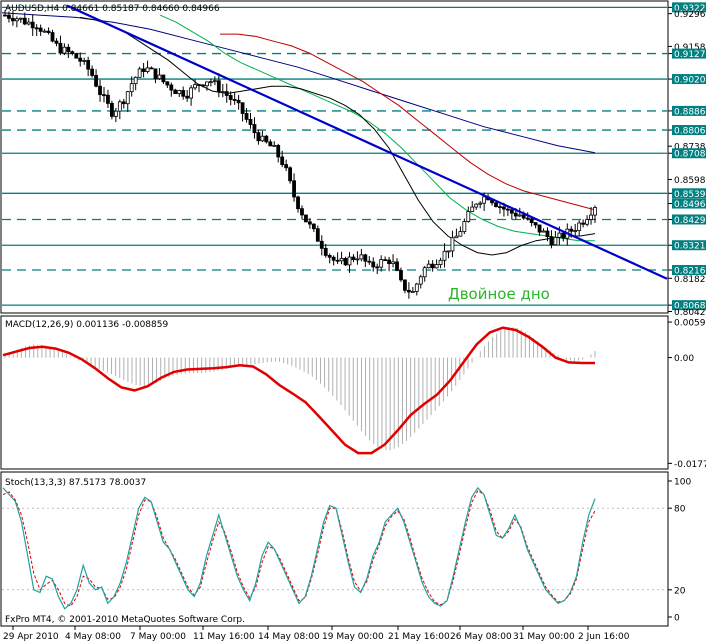 The image size is (706, 644). I want to click on macd-header: MACD(12,26,9) 0.001136 -0.008859, so click(86, 325).